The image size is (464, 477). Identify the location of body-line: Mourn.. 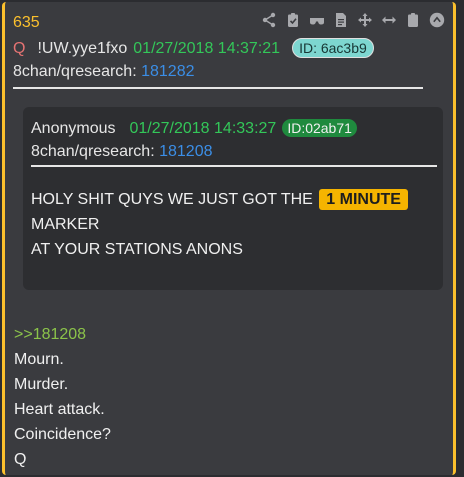
(39, 359).